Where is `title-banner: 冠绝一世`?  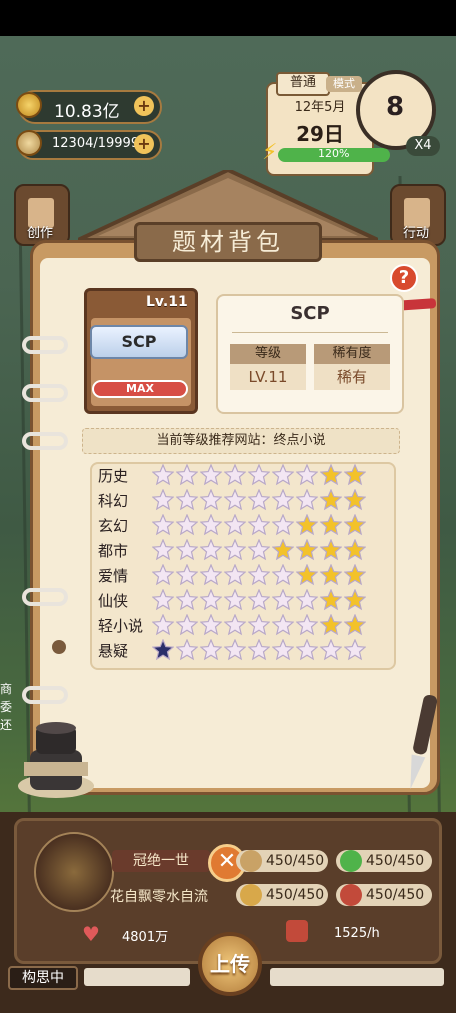
title-banner: 冠绝一世 is located at coordinates (161, 861).